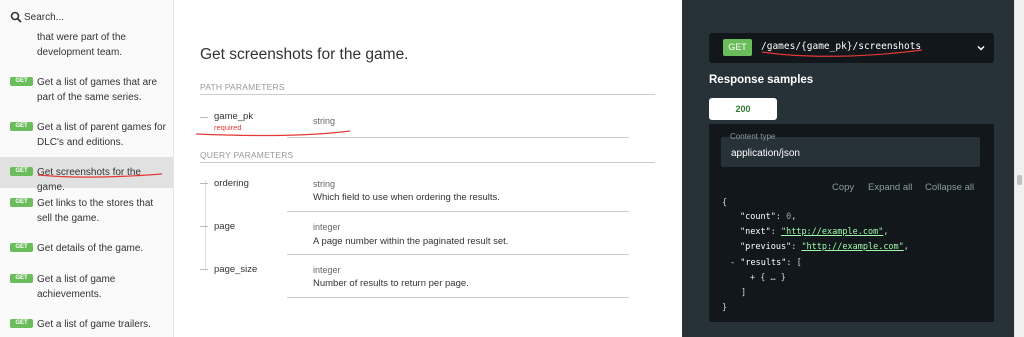  Describe the element at coordinates (843, 187) in the screenshot. I see `copy-button: Copy` at that location.